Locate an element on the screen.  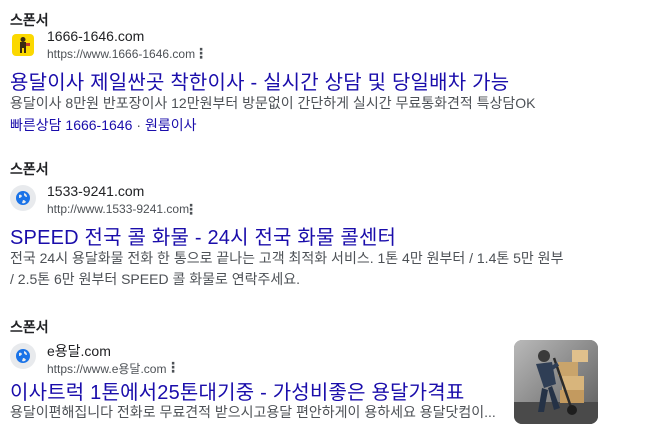
ad-title-link: 용달이사 제일싼곳 착한이사 - 실시간 상담 및 당일배차 가능 is located at coordinates (259, 80).